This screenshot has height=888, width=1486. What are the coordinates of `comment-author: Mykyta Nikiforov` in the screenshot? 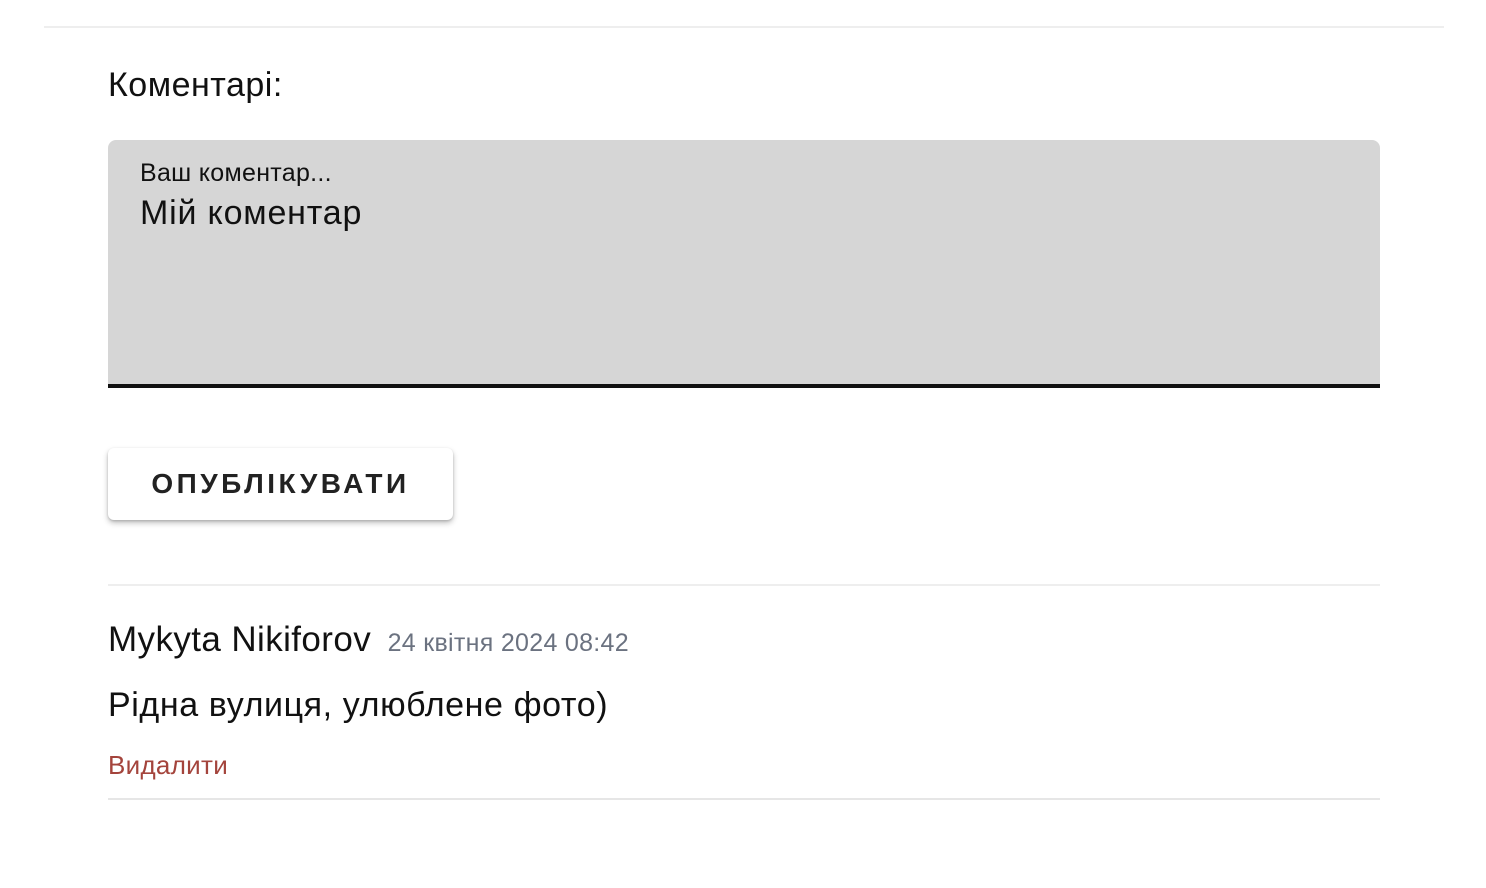 It's located at (240, 639).